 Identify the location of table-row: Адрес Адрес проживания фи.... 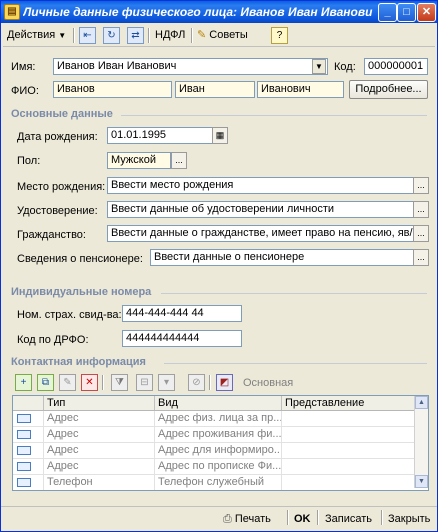
(213, 435).